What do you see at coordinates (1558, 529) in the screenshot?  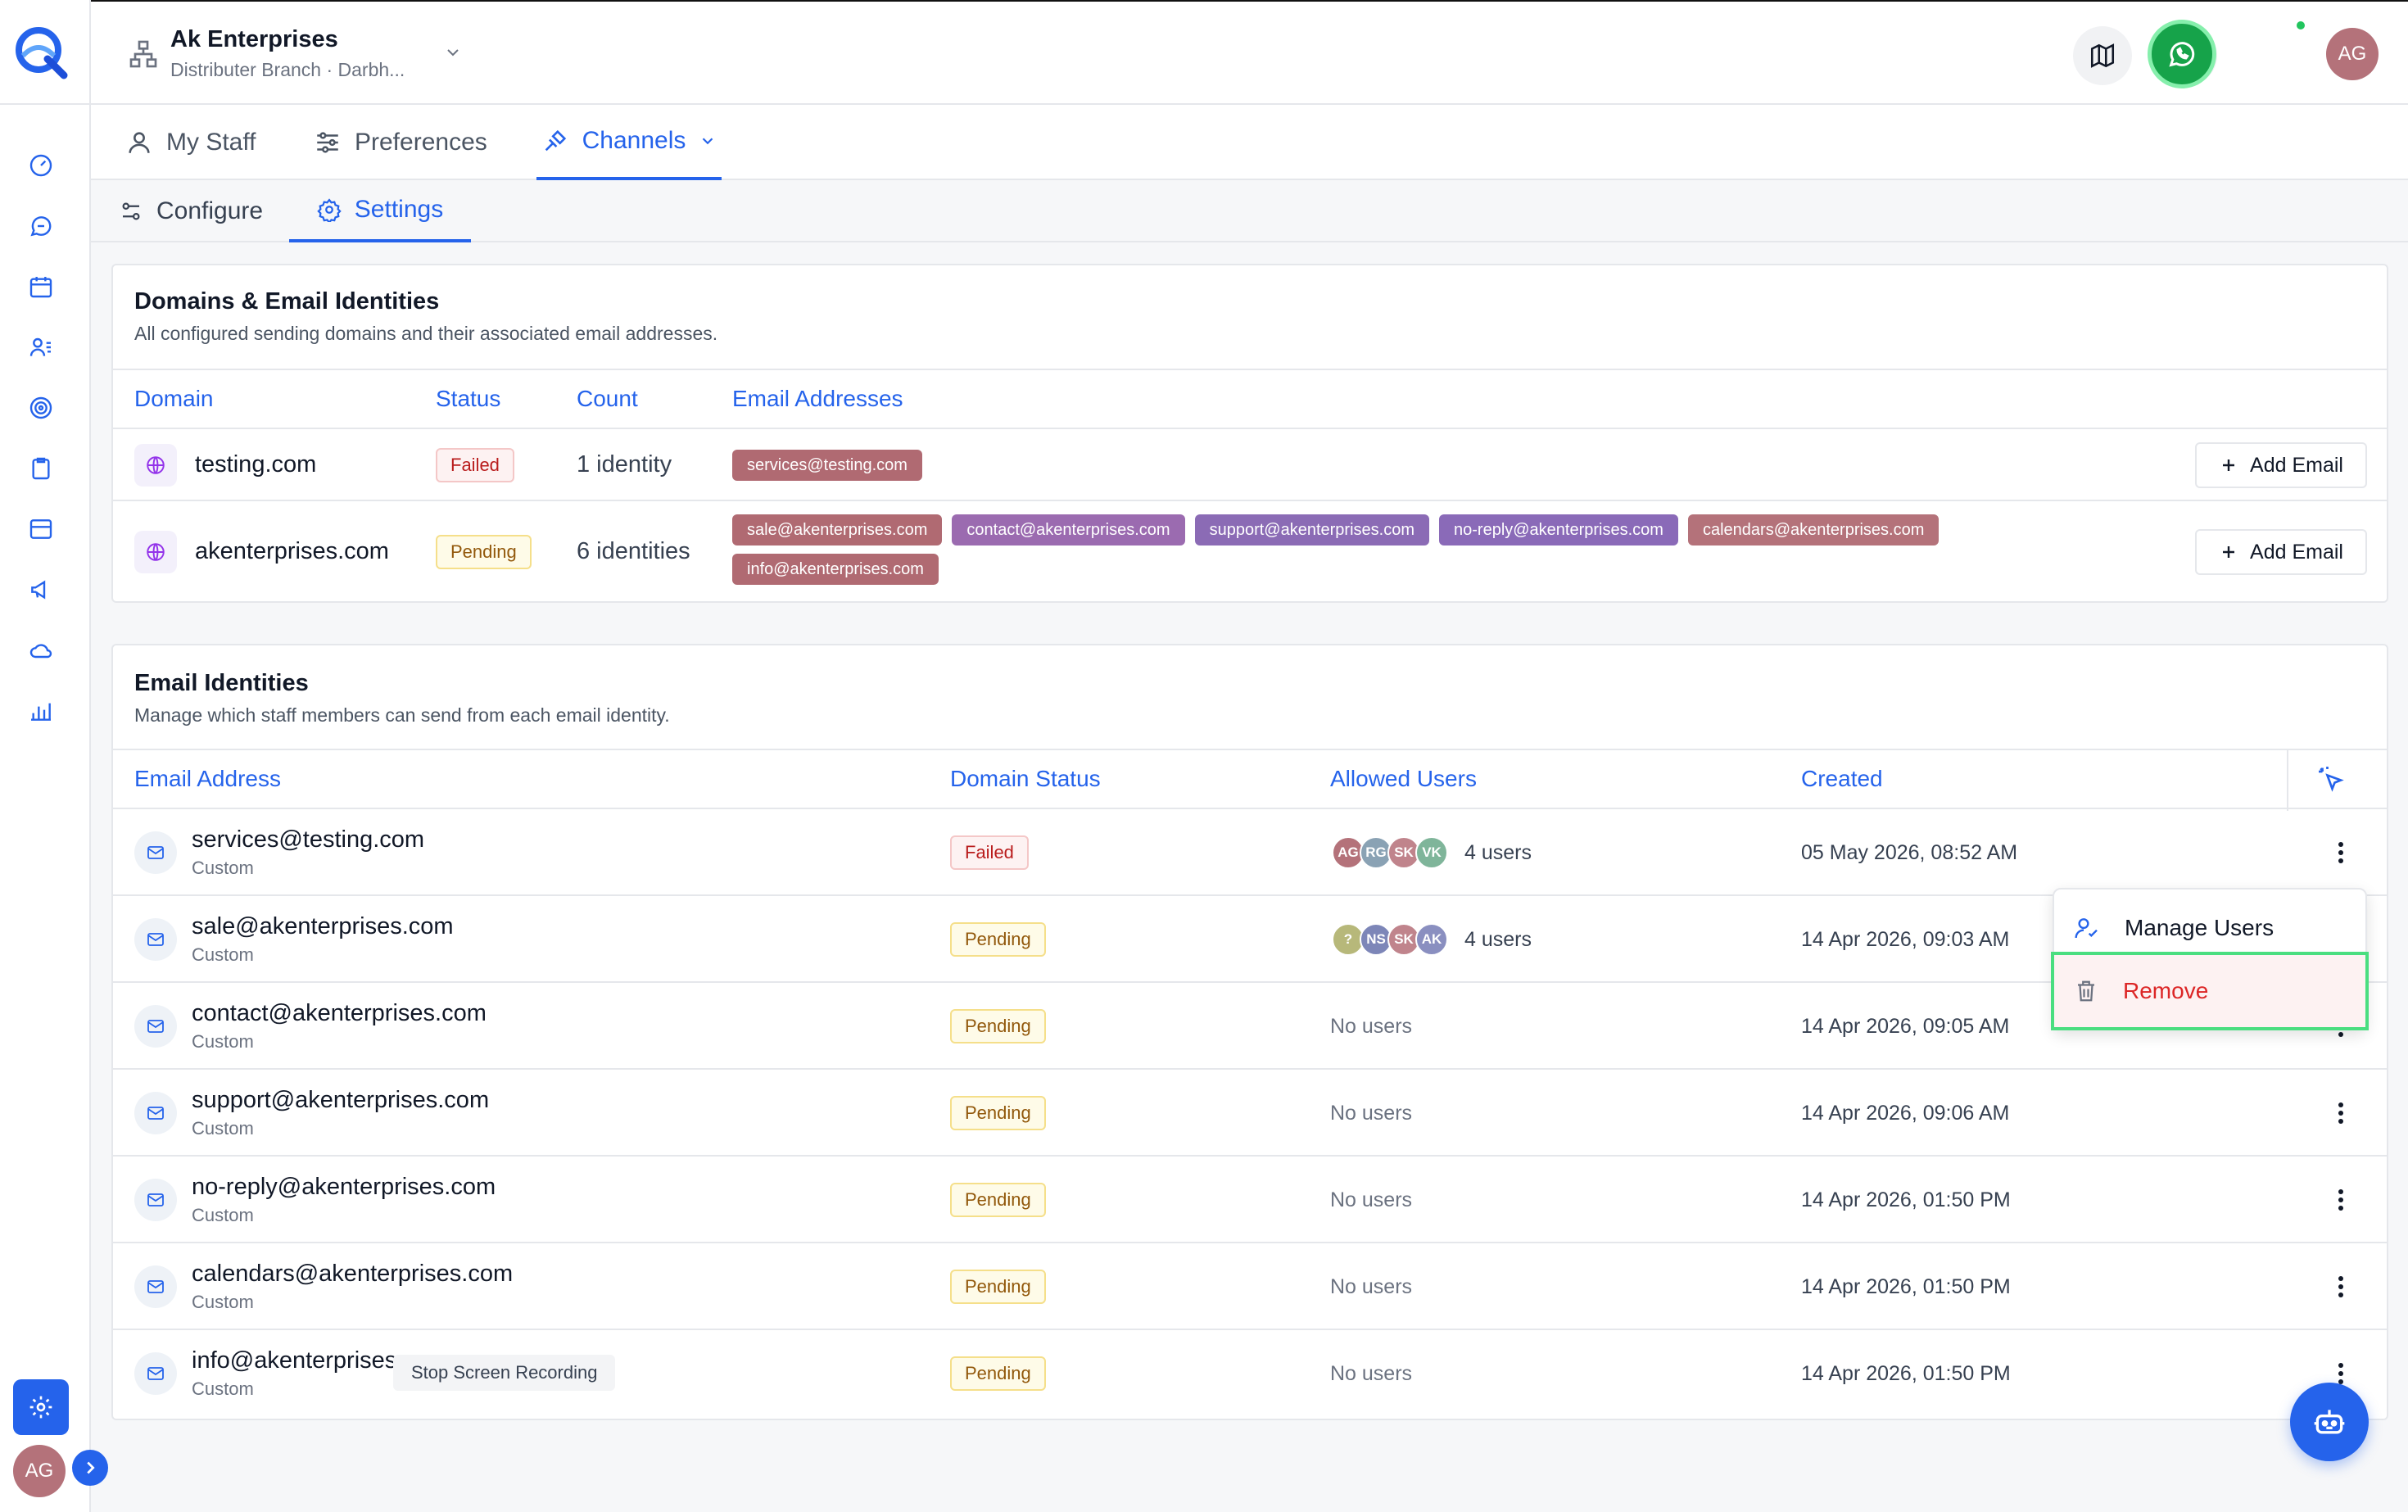 I see `email-chip: no-reply@akenterprises.com` at bounding box center [1558, 529].